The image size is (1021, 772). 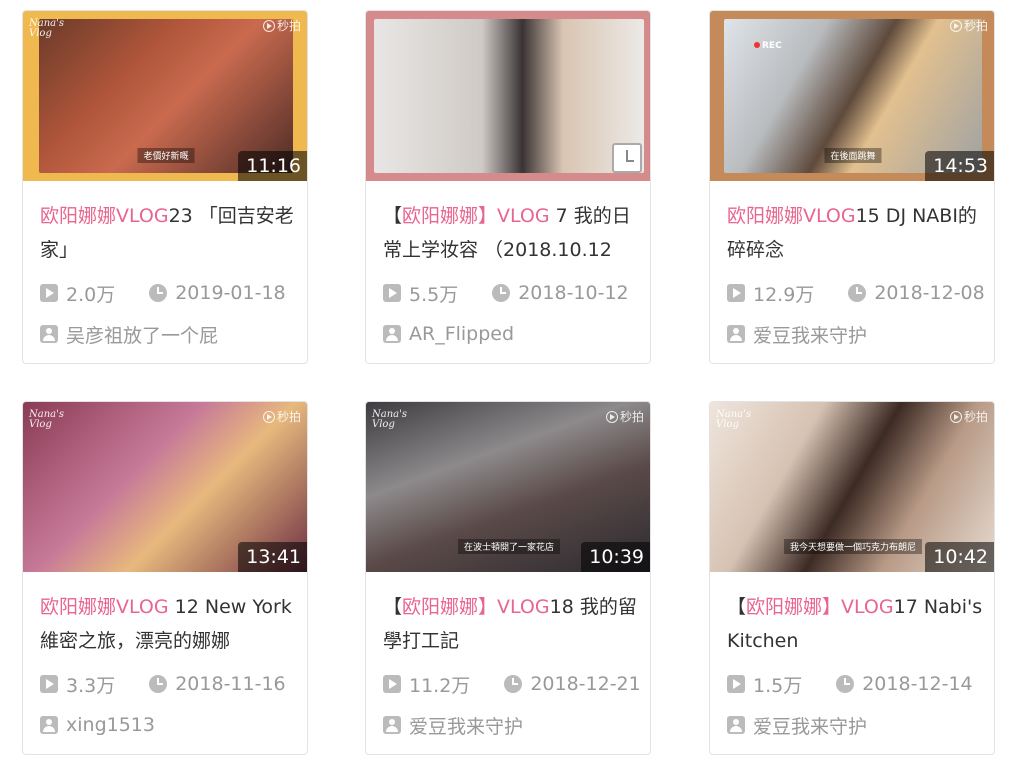 I want to click on video-meta: 3.3万 2018-11-16, so click(x=170, y=684).